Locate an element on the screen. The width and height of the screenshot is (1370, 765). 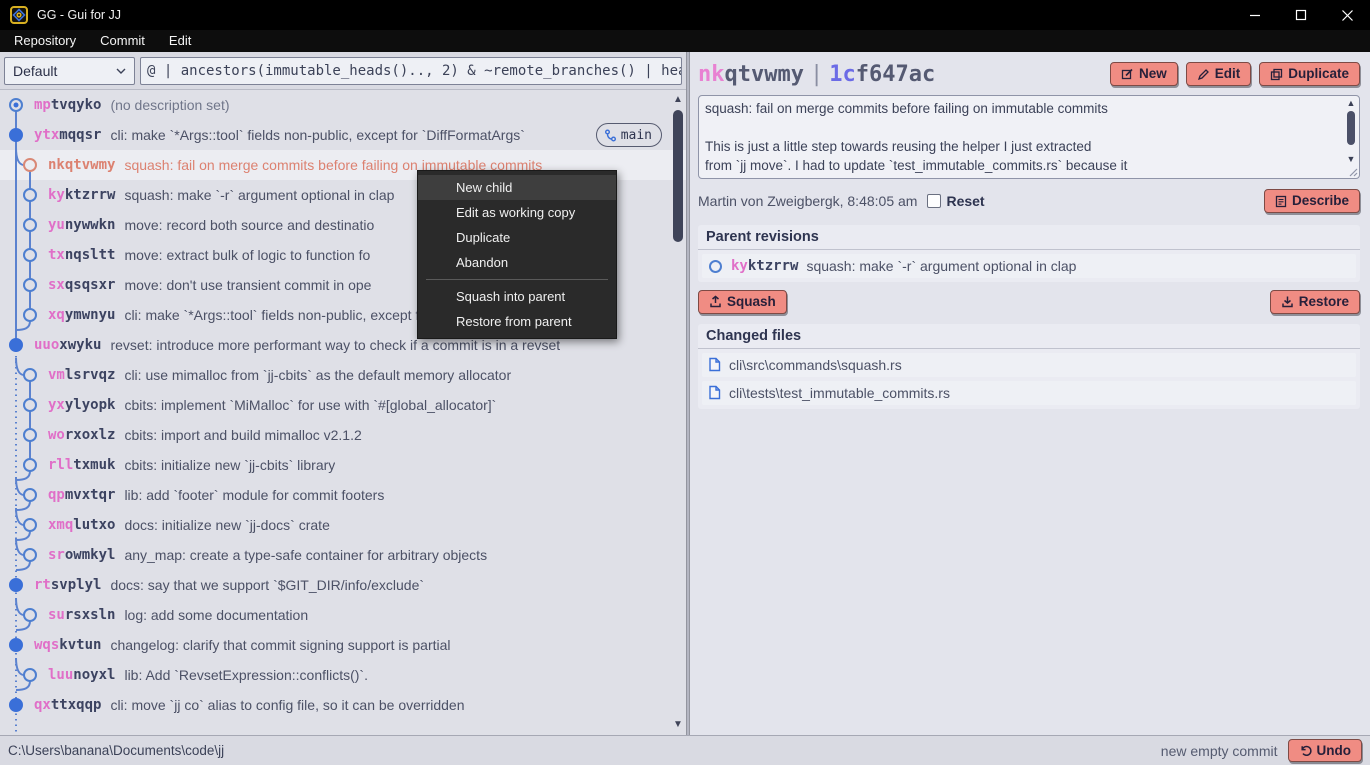
description-scrollbar-thumb is located at coordinates (1351, 128).